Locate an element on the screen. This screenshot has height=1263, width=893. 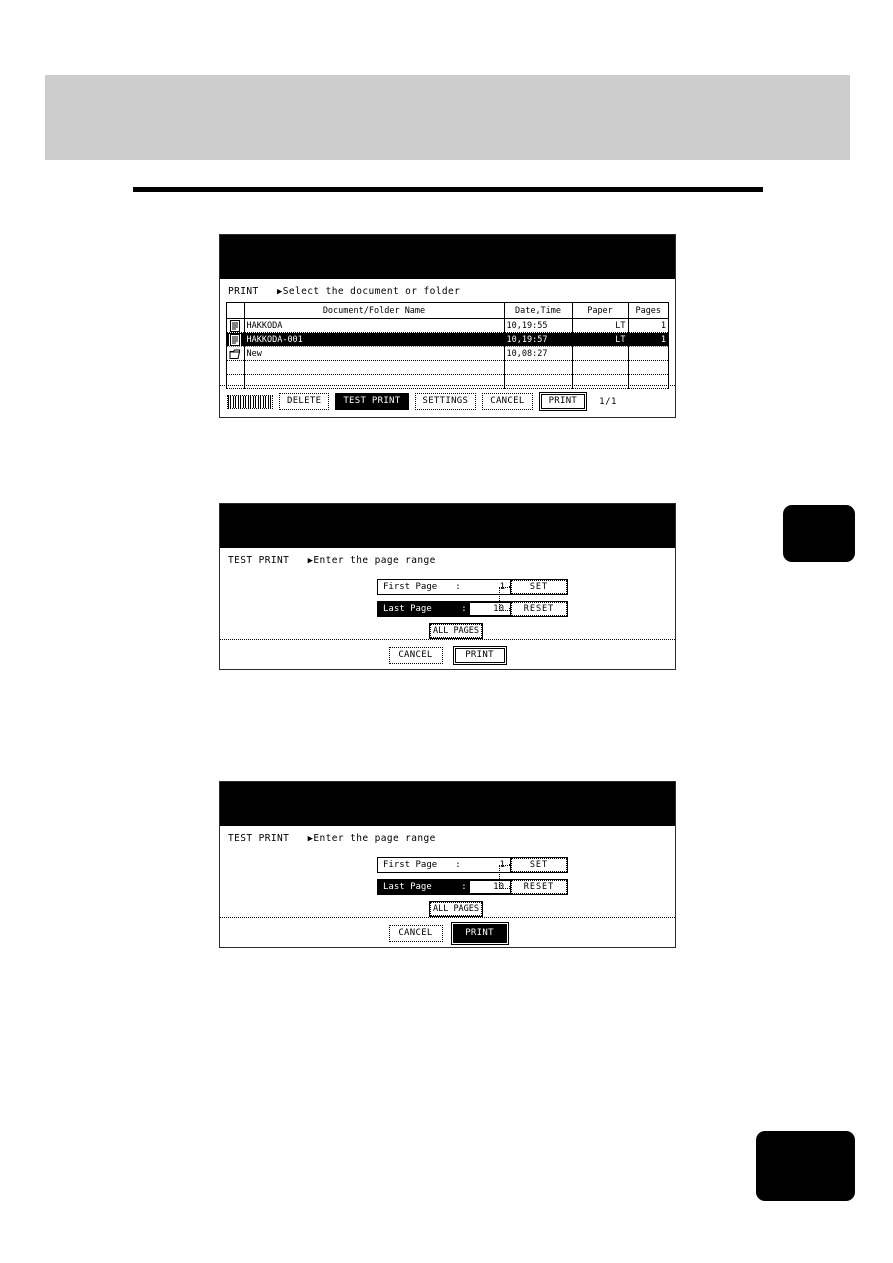
table-row: HAKKODA 10,19:55 LT 1 is located at coordinates (447, 325).